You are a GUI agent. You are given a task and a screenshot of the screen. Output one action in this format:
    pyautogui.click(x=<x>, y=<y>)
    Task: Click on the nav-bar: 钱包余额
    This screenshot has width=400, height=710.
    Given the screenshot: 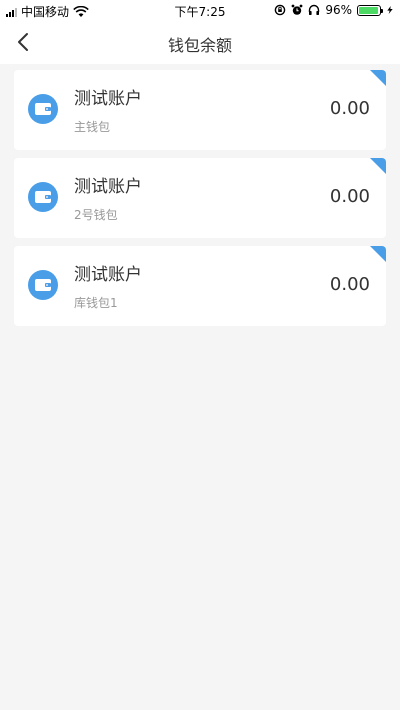 What is the action you would take?
    pyautogui.click(x=200, y=42)
    